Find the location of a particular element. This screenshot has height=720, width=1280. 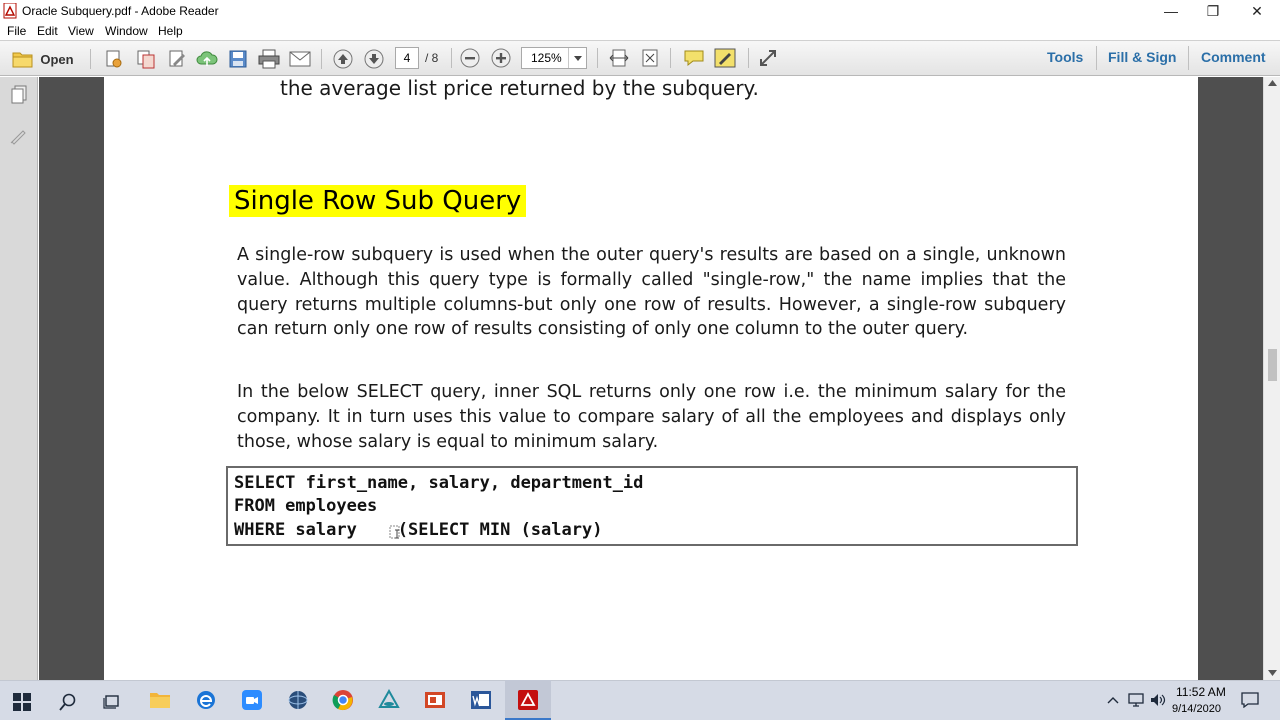

page-thumbnails-icon is located at coordinates (19, 95).